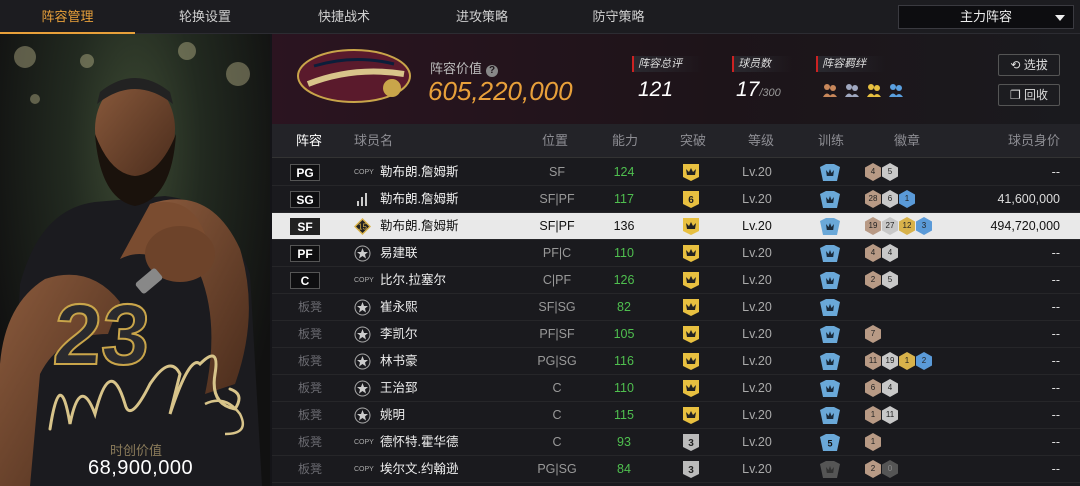 The width and height of the screenshot is (1080, 486). I want to click on col-ability: 能力, so click(625, 141).